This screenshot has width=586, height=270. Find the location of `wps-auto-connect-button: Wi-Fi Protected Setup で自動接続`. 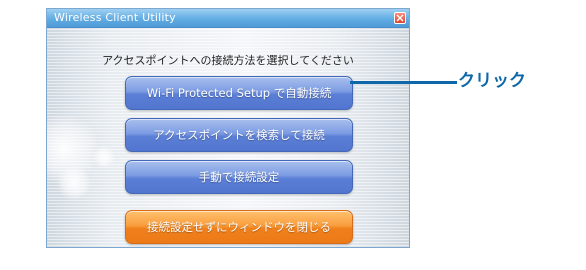

wps-auto-connect-button: Wi-Fi Protected Setup で自動接続 is located at coordinates (239, 93).